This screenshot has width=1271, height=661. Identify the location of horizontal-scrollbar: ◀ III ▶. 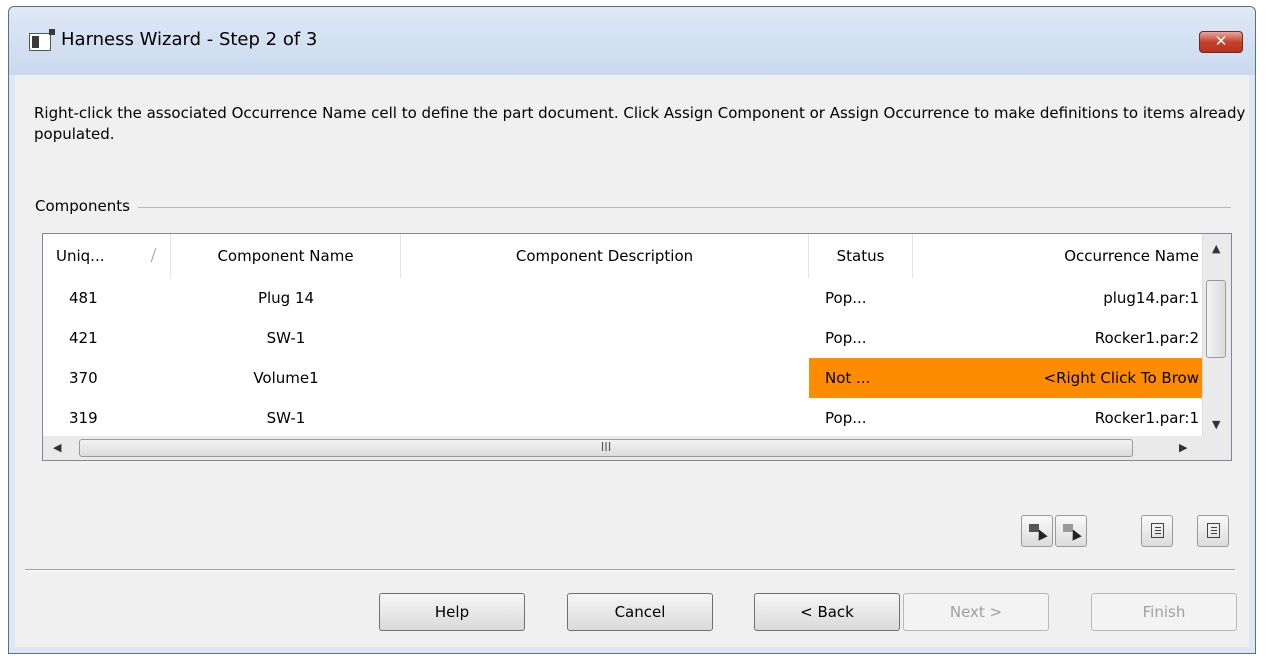
(623, 448).